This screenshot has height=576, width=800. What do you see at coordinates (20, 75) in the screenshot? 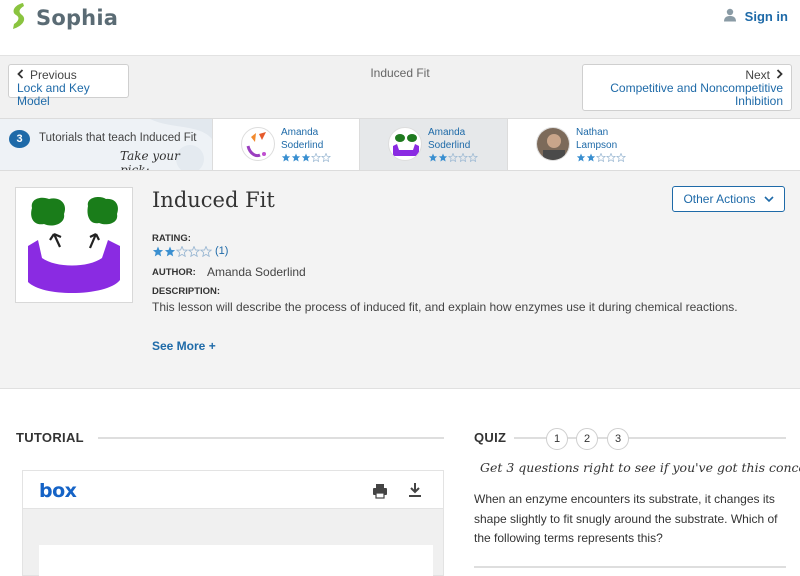
I see `chevron-left-icon` at bounding box center [20, 75].